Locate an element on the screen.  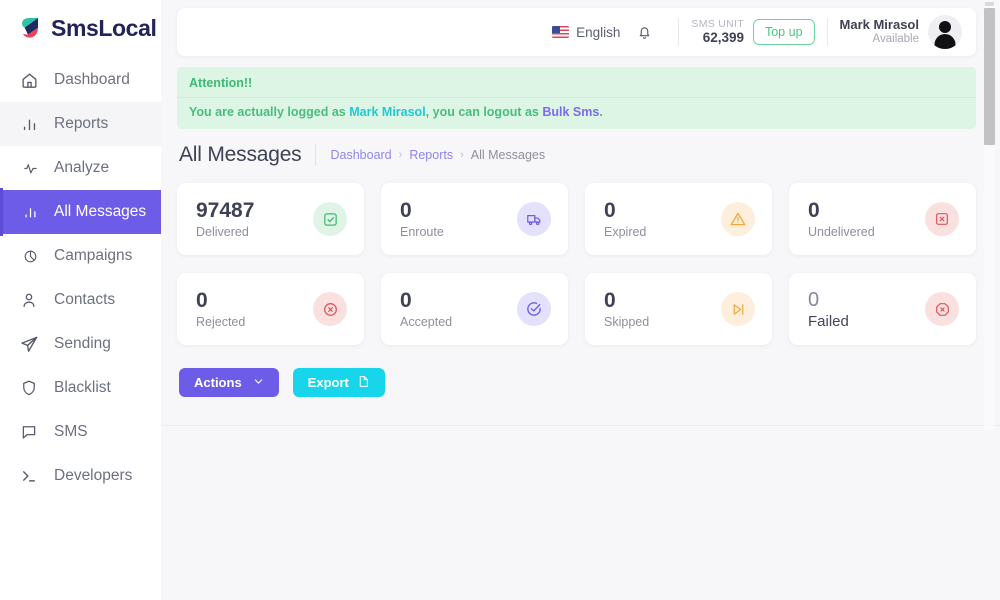
stat-card-failed: 0 Failed is located at coordinates (882, 309).